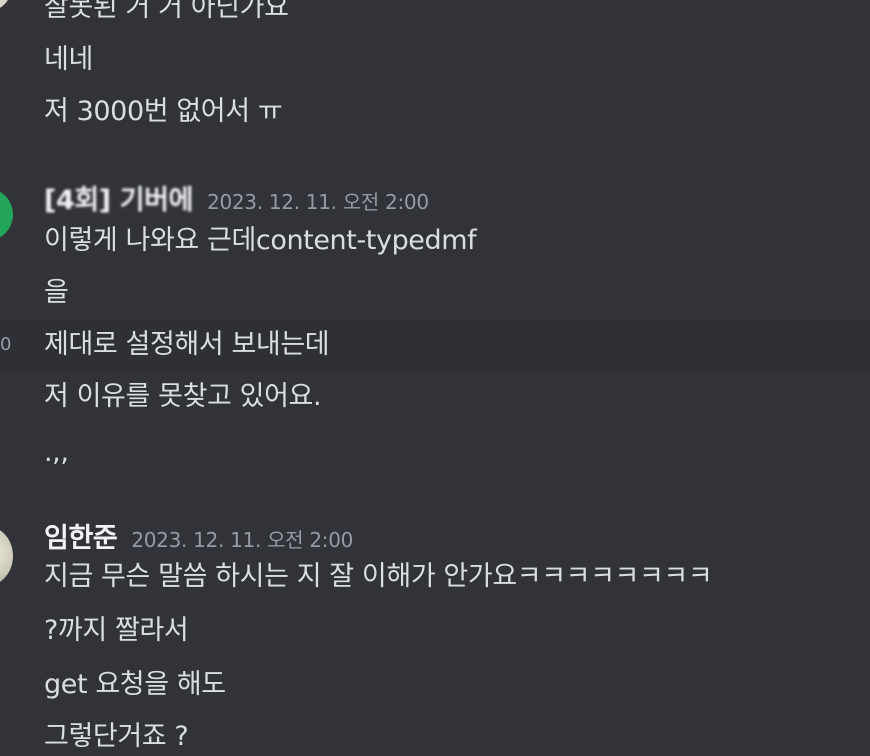 Image resolution: width=870 pixels, height=756 pixels. I want to click on message-line: 저 이유를 못찾고 있어요., so click(435, 398).